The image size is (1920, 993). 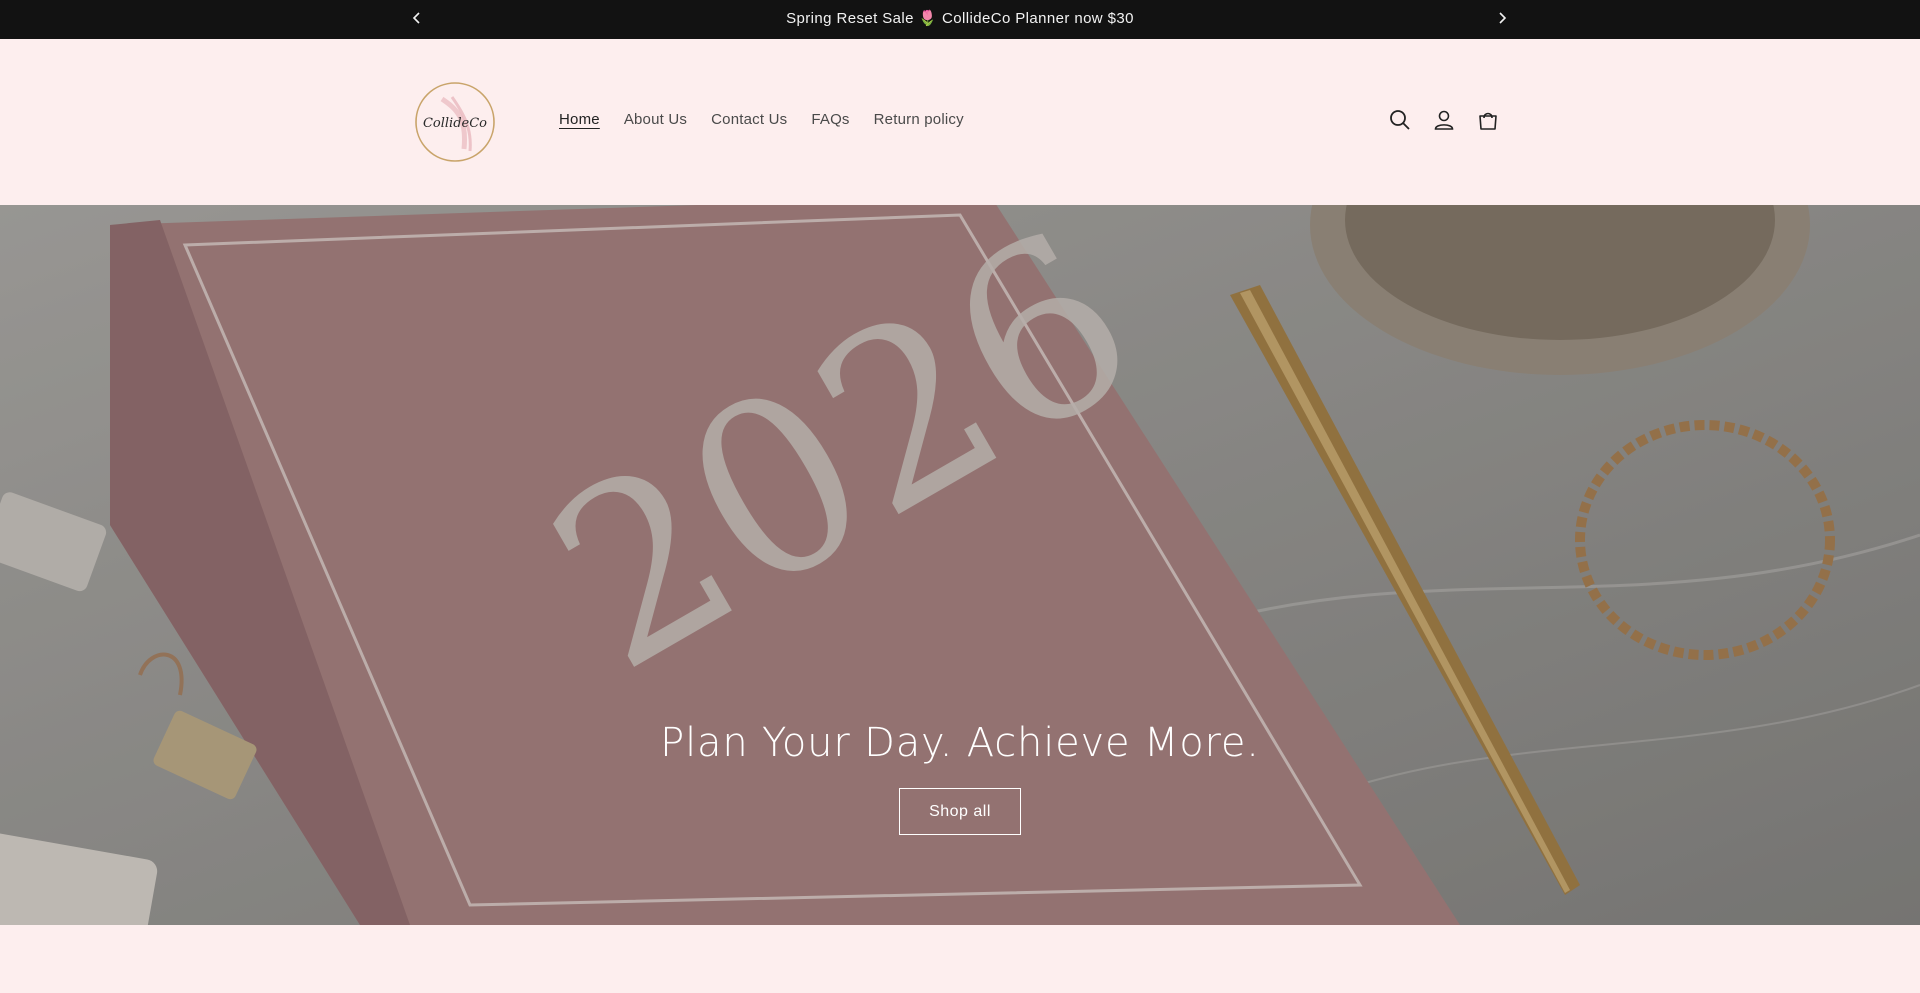 I want to click on announcement-next-button, so click(x=1502, y=18).